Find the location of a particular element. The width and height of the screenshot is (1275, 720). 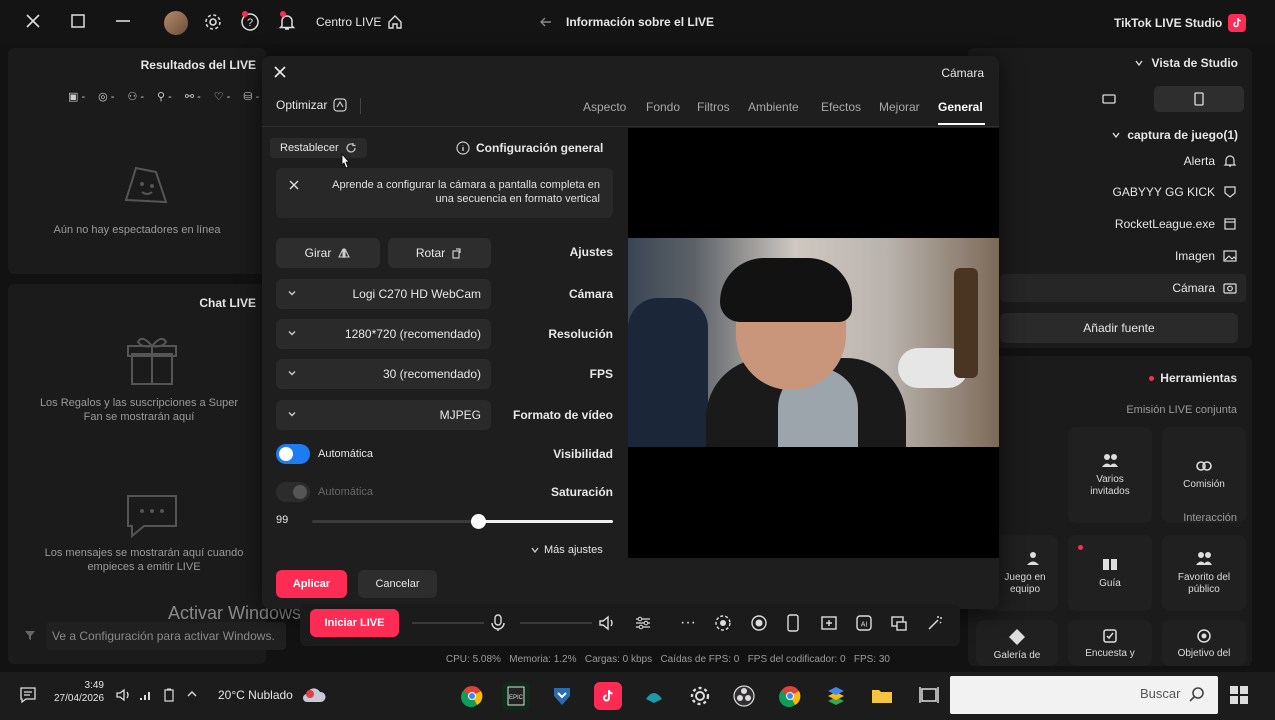

source-image: Imagen is located at coordinates (1206, 256).